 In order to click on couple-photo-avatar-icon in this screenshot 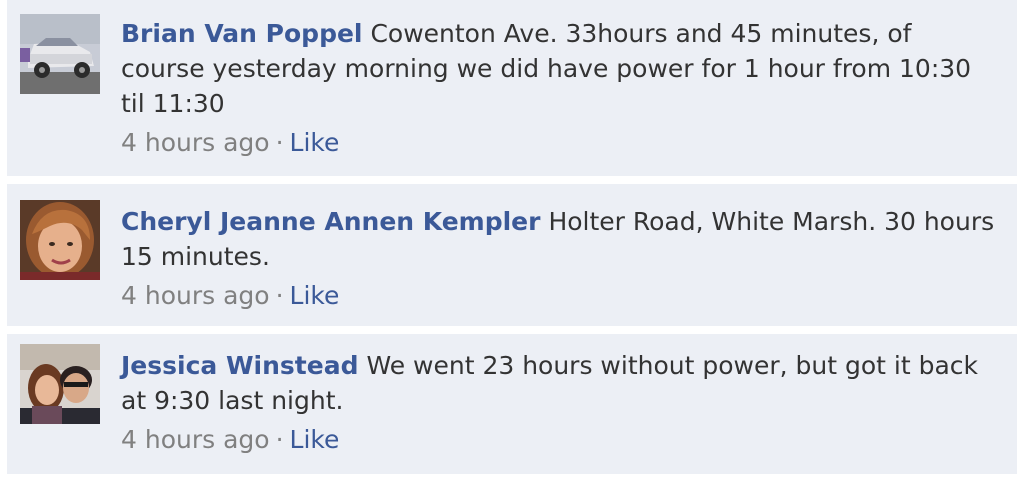, I will do `click(60, 384)`.